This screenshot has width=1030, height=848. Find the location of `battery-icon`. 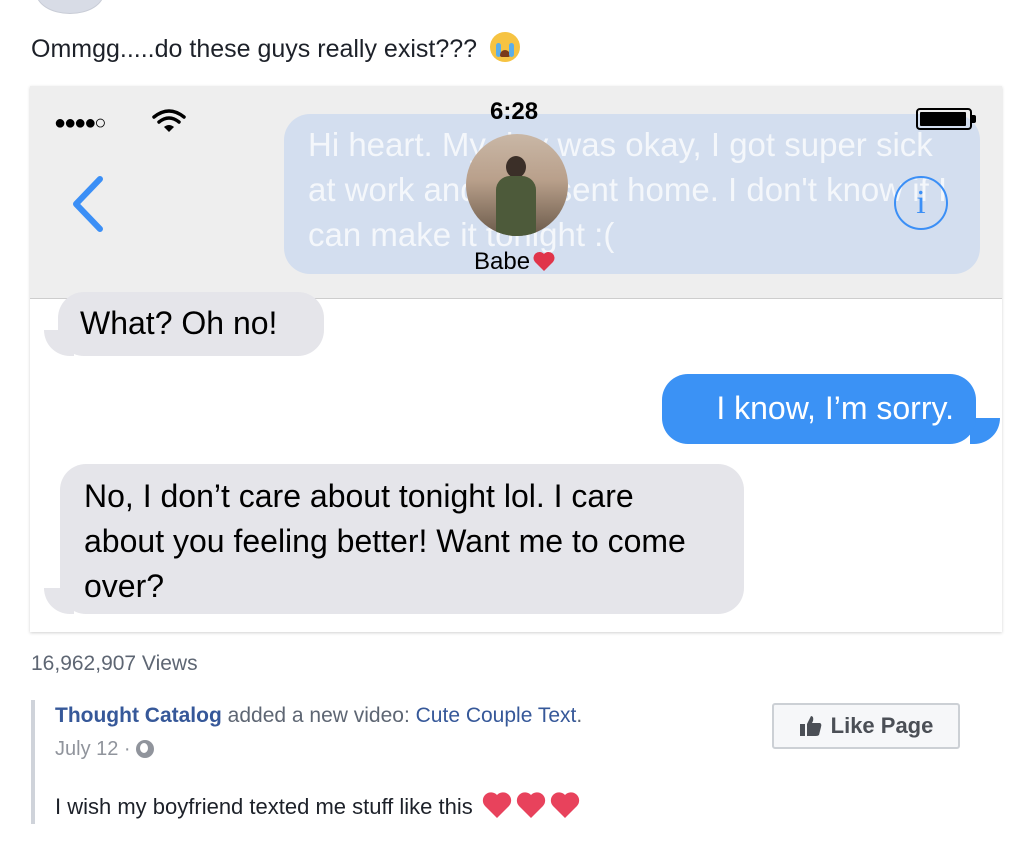

battery-icon is located at coordinates (946, 119).